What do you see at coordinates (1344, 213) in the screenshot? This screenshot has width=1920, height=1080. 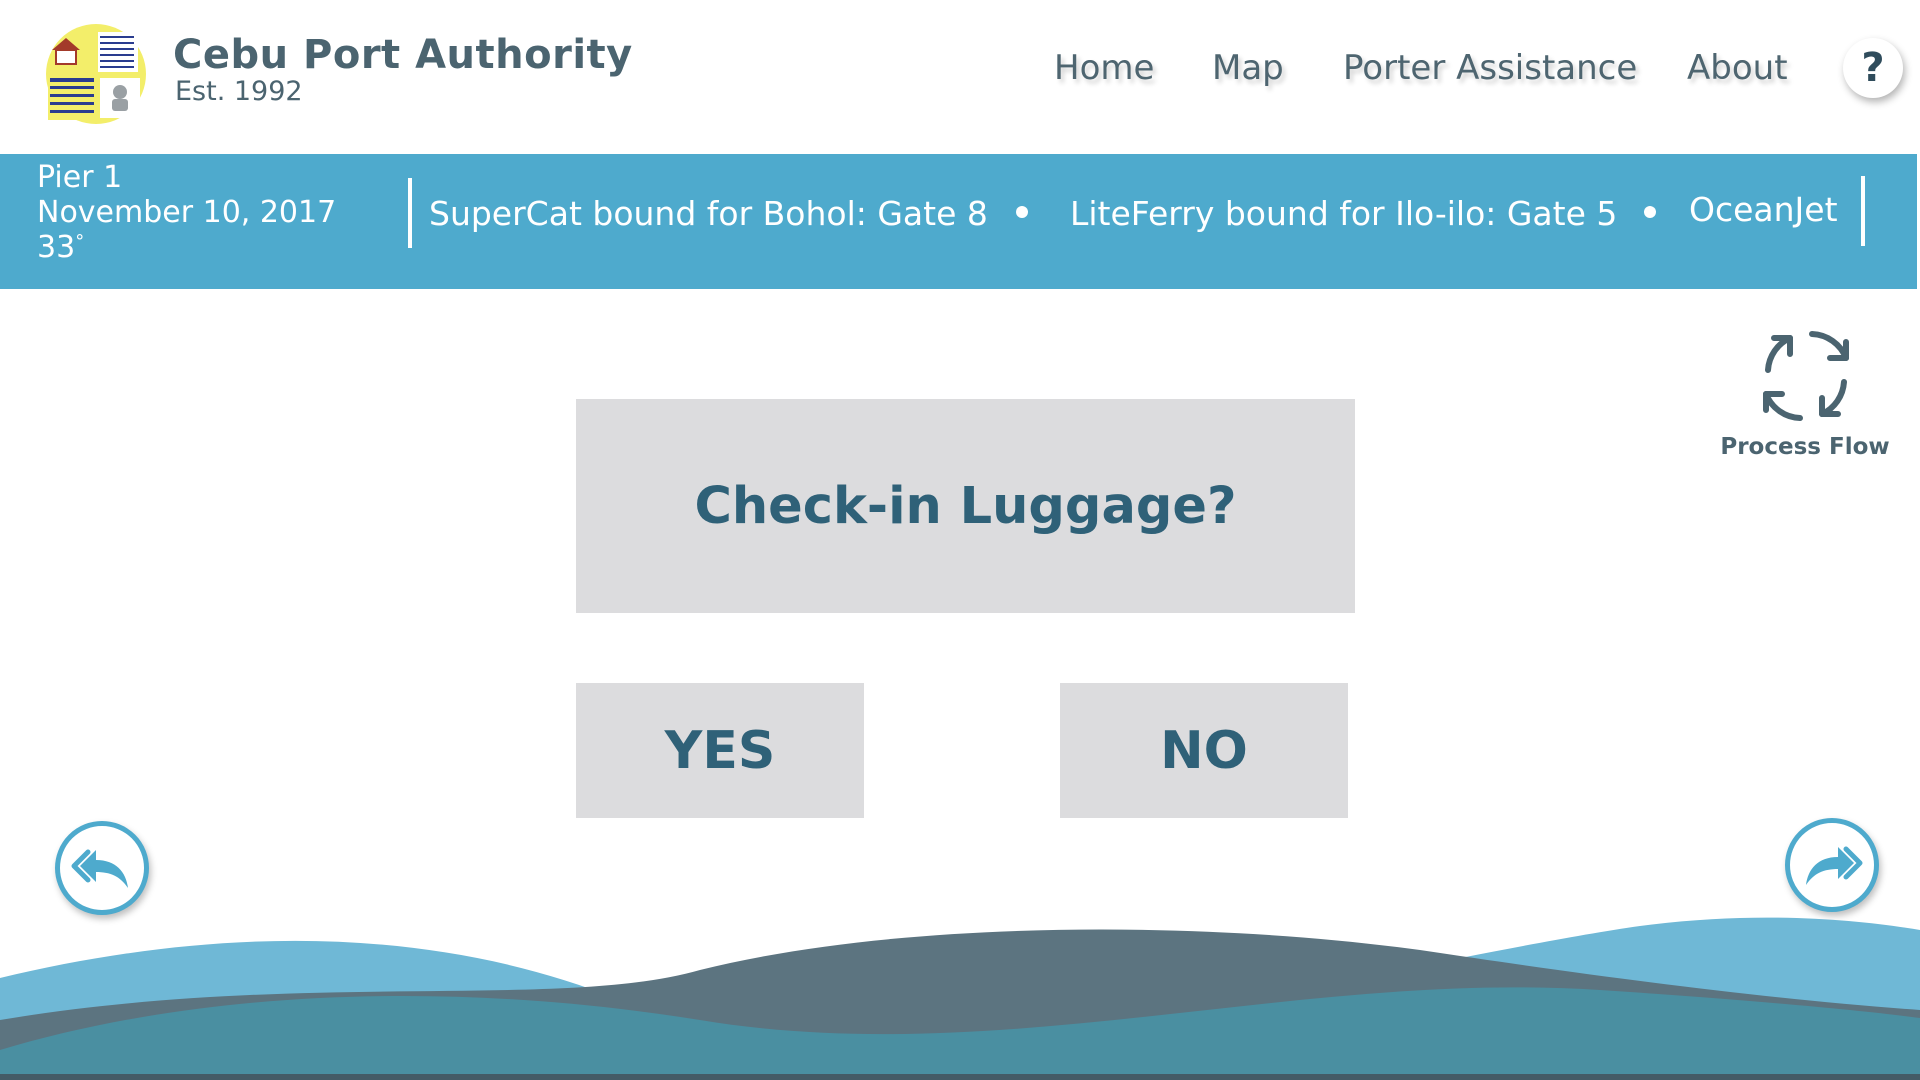 I see `ticker-item: LiteFerry bound for Ilo-ilo: Gate 5` at bounding box center [1344, 213].